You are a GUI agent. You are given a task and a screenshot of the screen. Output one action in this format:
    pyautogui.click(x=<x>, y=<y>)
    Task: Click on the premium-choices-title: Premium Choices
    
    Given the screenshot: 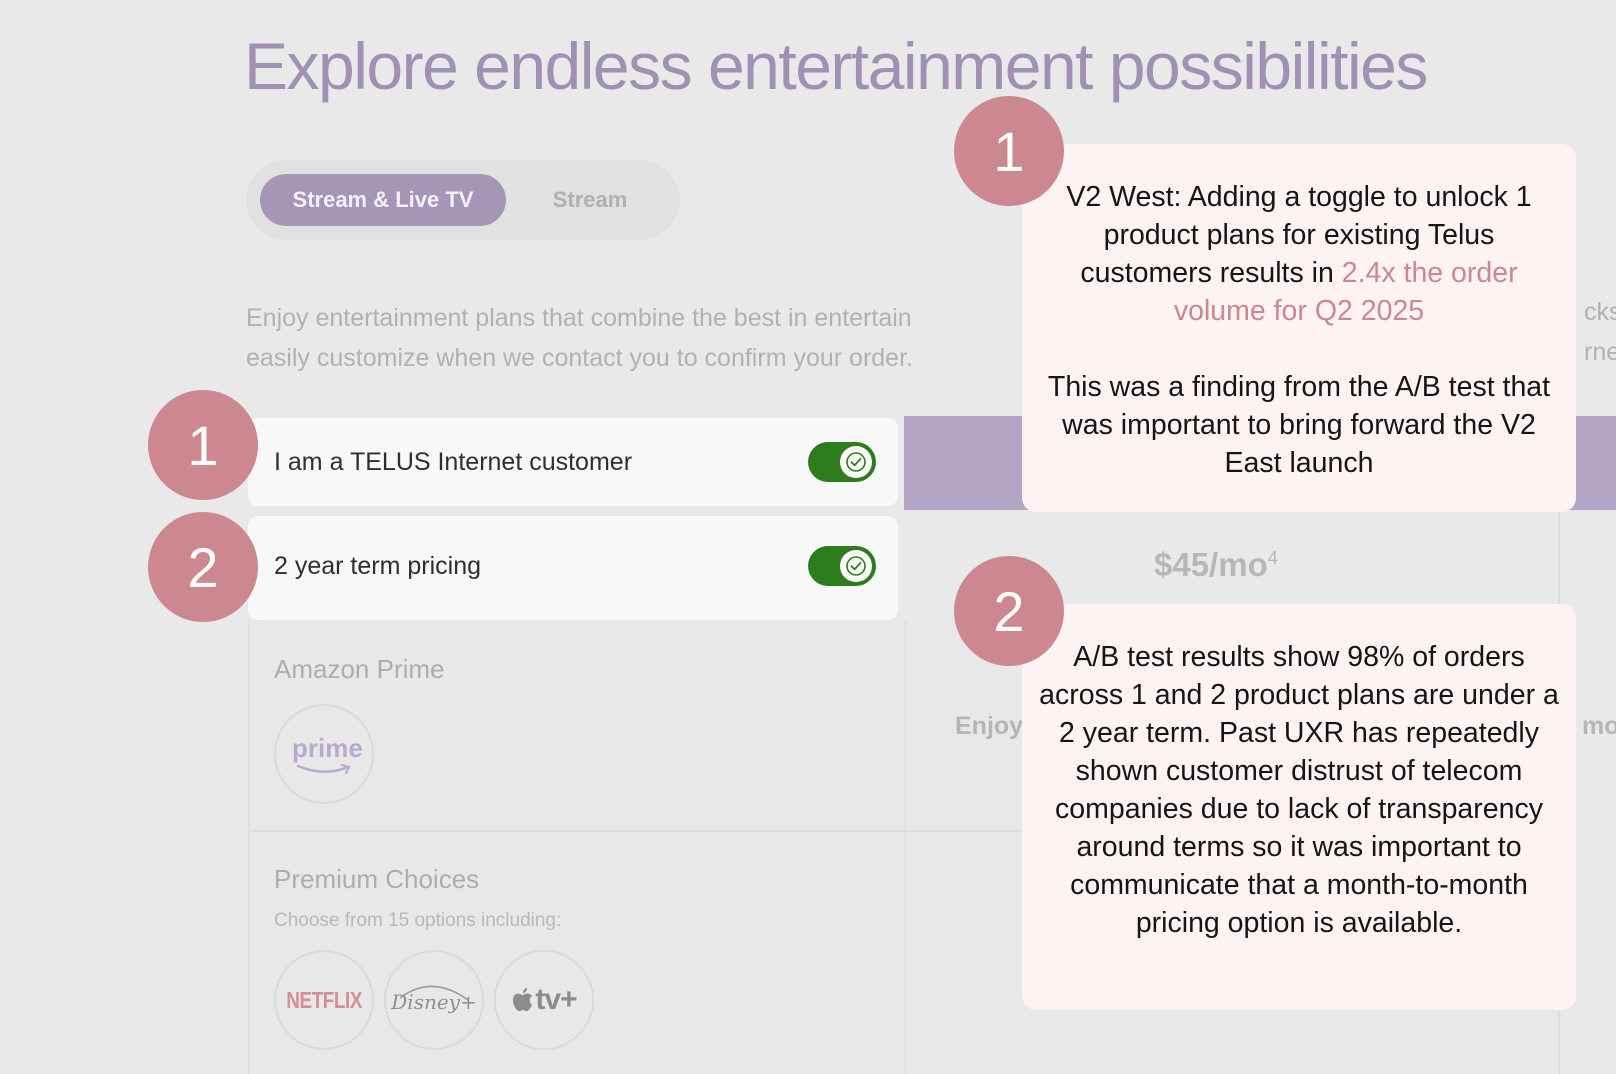 What is the action you would take?
    pyautogui.click(x=377, y=879)
    